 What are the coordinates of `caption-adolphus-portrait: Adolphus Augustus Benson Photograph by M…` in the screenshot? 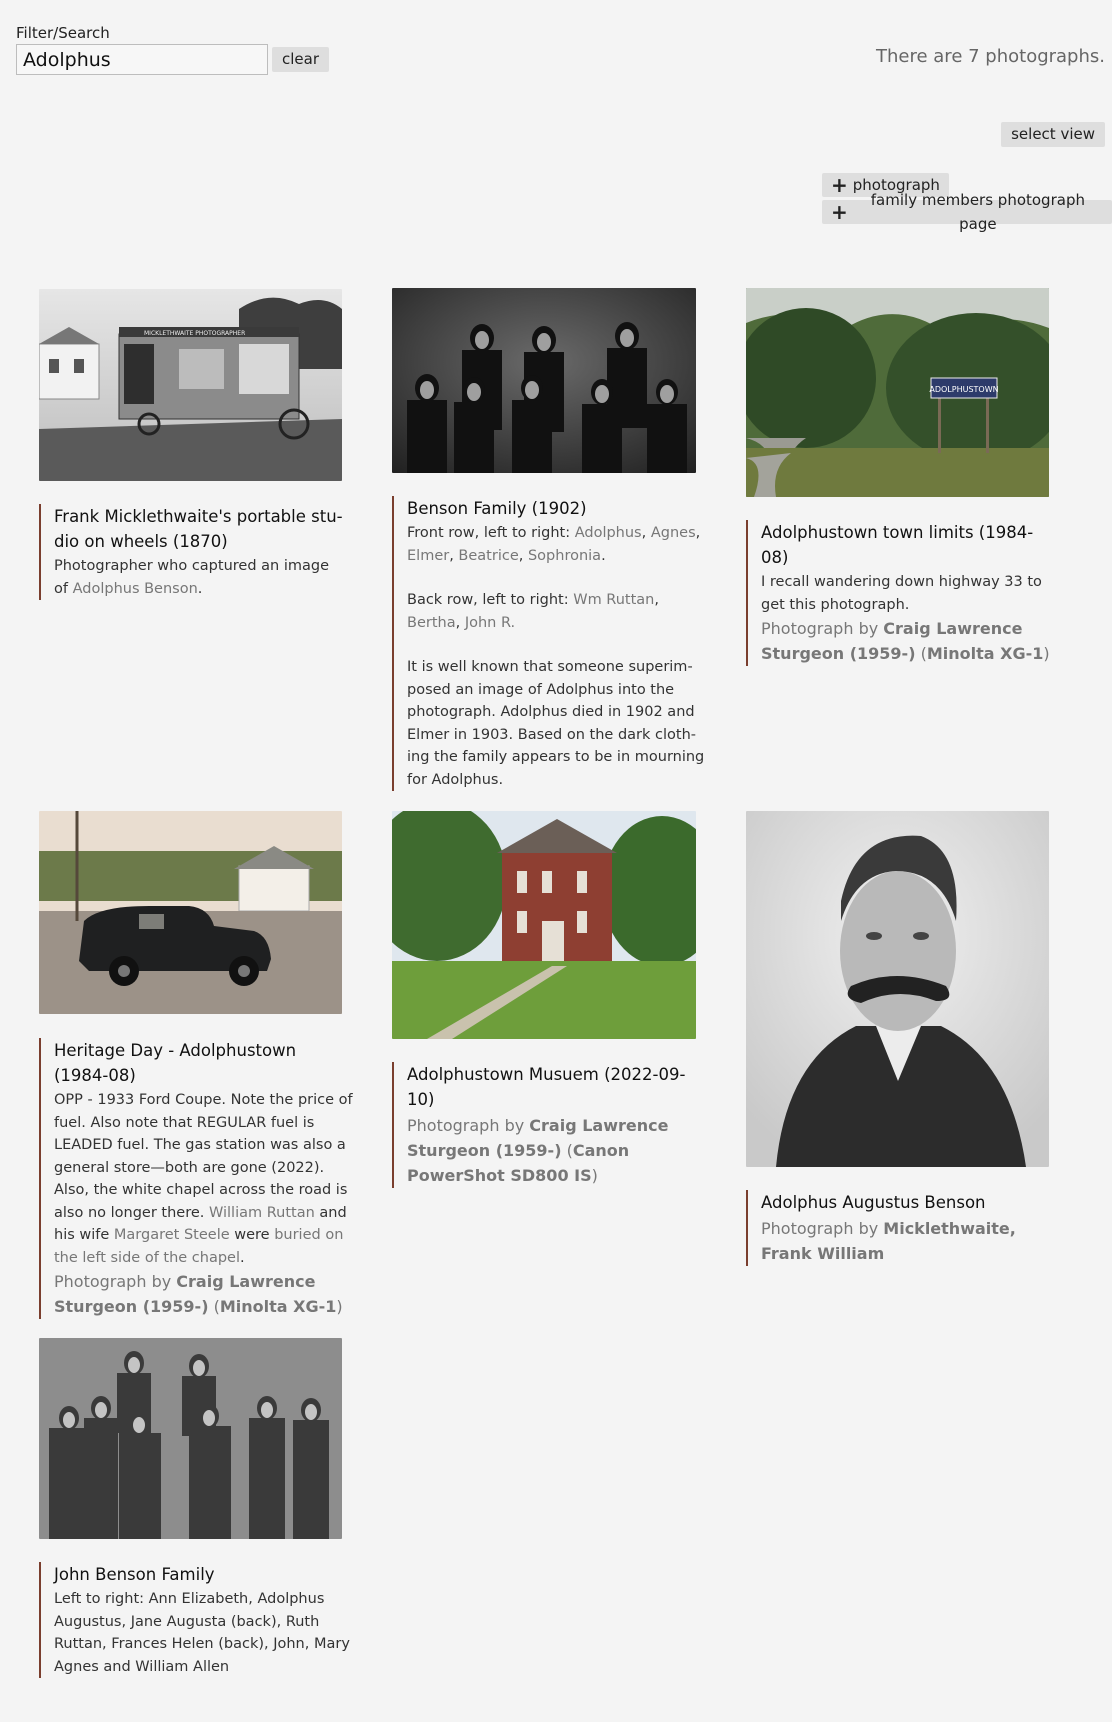 It's located at (903, 1228).